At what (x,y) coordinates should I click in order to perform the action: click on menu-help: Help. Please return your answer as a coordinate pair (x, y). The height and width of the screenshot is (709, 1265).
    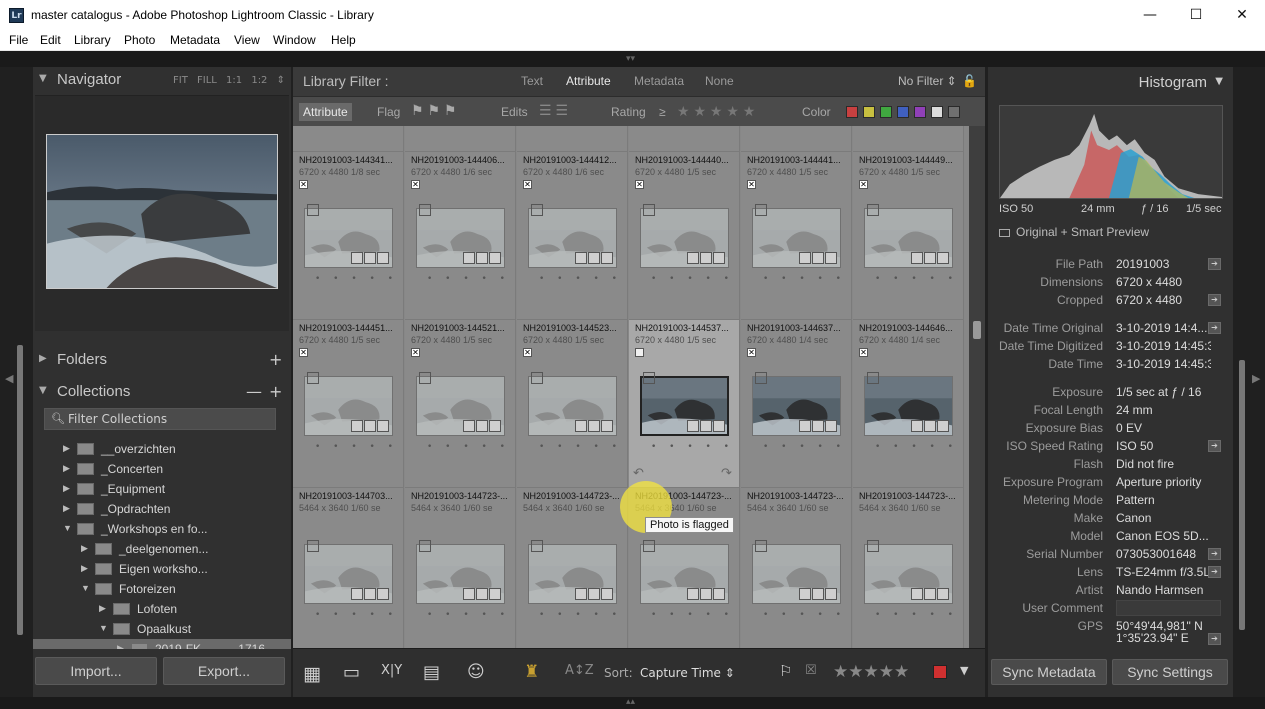
    Looking at the image, I should click on (343, 40).